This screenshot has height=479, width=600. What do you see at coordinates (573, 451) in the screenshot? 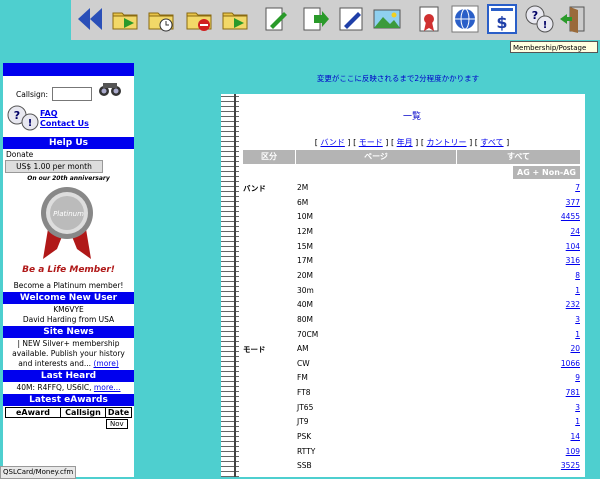
I see `row-count-link: 109` at bounding box center [573, 451].